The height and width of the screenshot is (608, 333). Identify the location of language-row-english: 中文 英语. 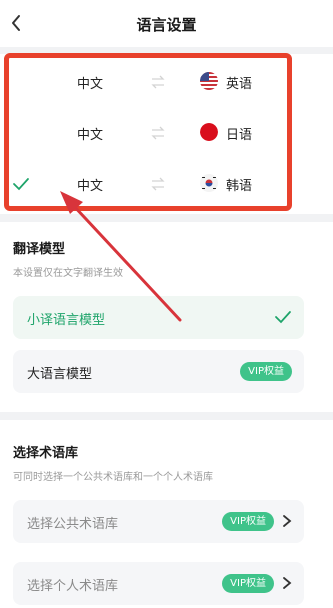
(166, 82).